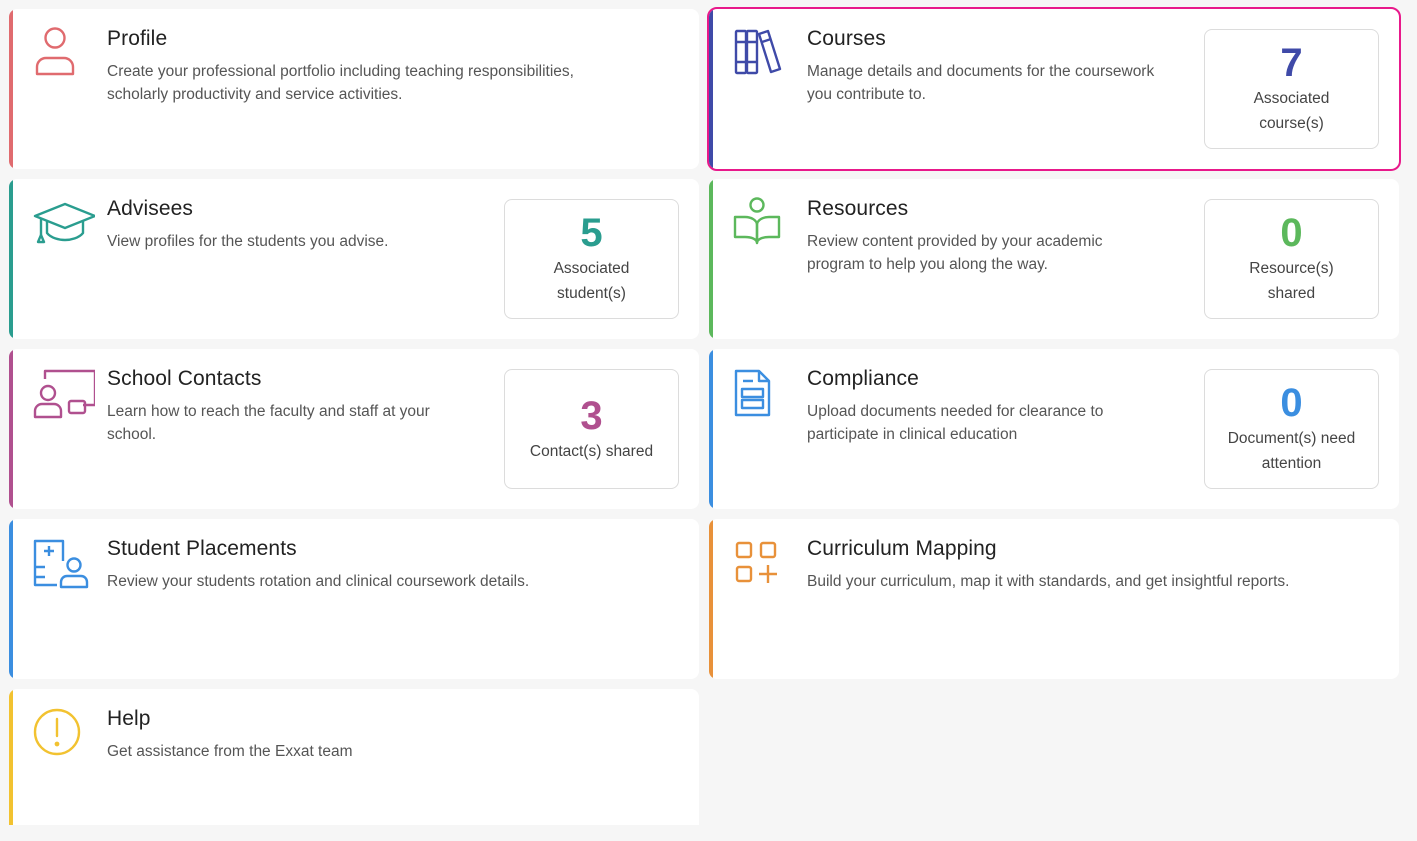 The width and height of the screenshot is (1417, 841). What do you see at coordinates (711, 259) in the screenshot?
I see `resources-accent-bar` at bounding box center [711, 259].